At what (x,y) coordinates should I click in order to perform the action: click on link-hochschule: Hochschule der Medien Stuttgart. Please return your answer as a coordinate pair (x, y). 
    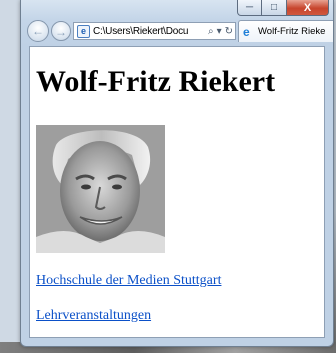
    Looking at the image, I should click on (128, 281).